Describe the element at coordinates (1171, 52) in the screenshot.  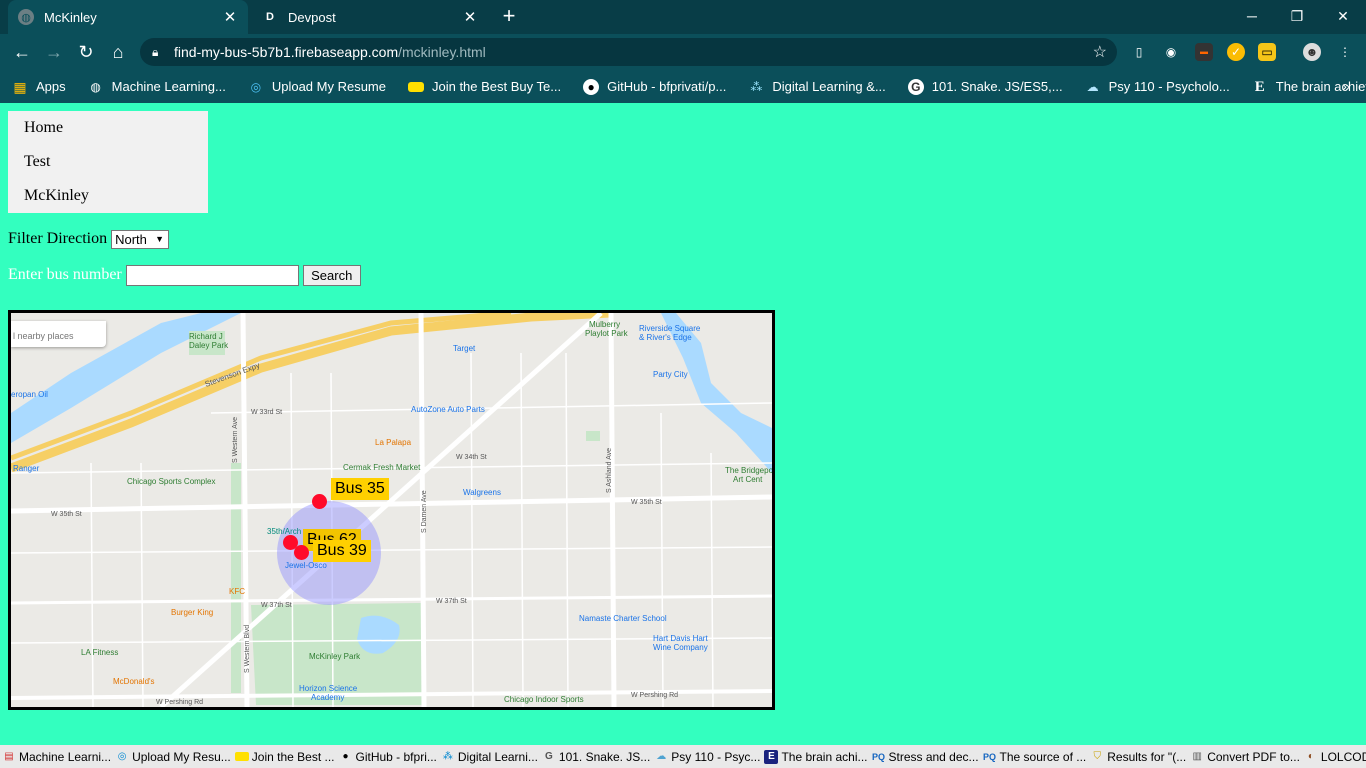
I see `camera-icon: ◉` at that location.